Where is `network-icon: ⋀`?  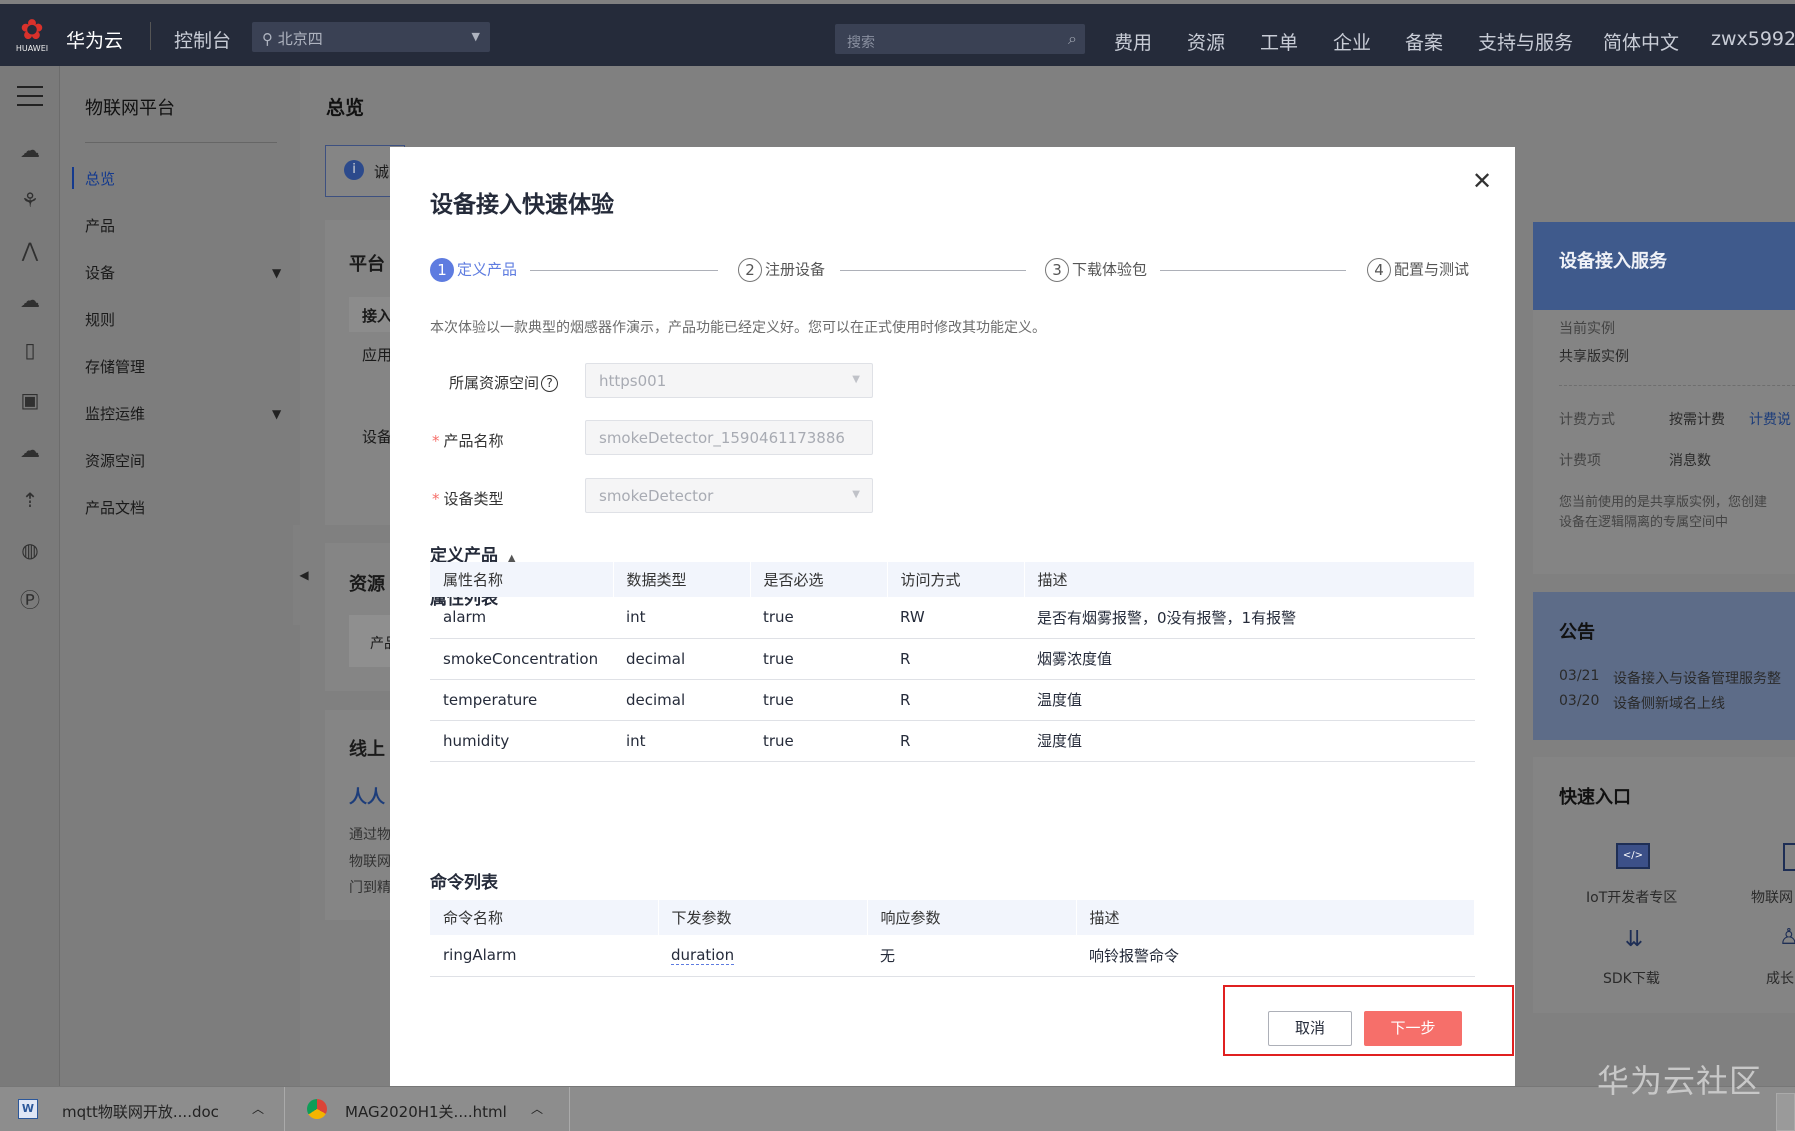
network-icon: ⋀ is located at coordinates (30, 250).